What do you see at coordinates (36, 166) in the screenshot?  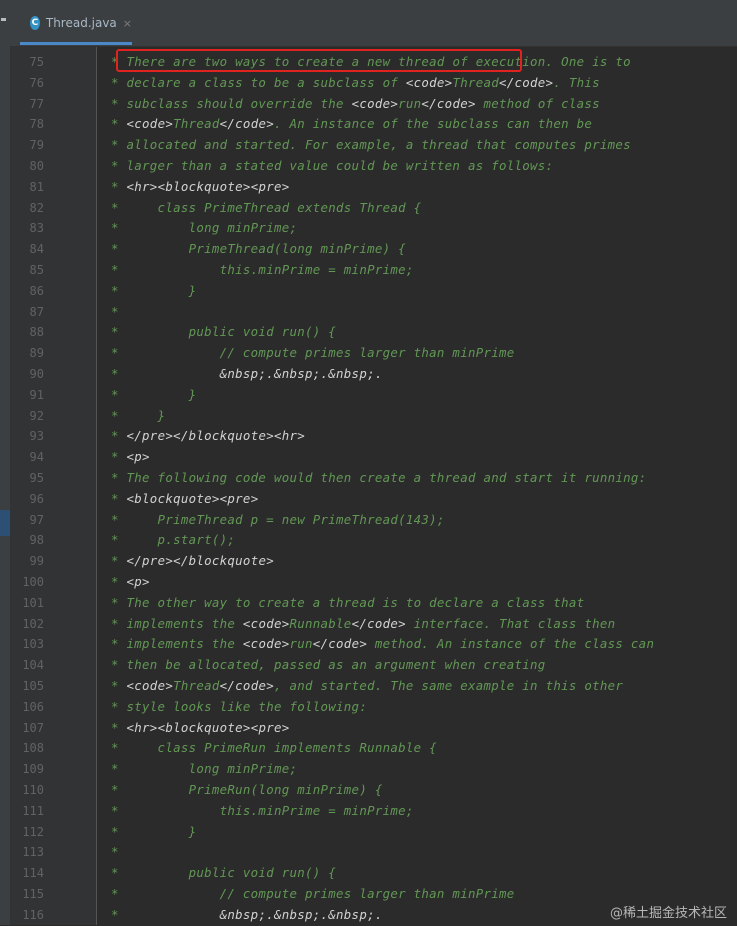 I see `line-number: 80` at bounding box center [36, 166].